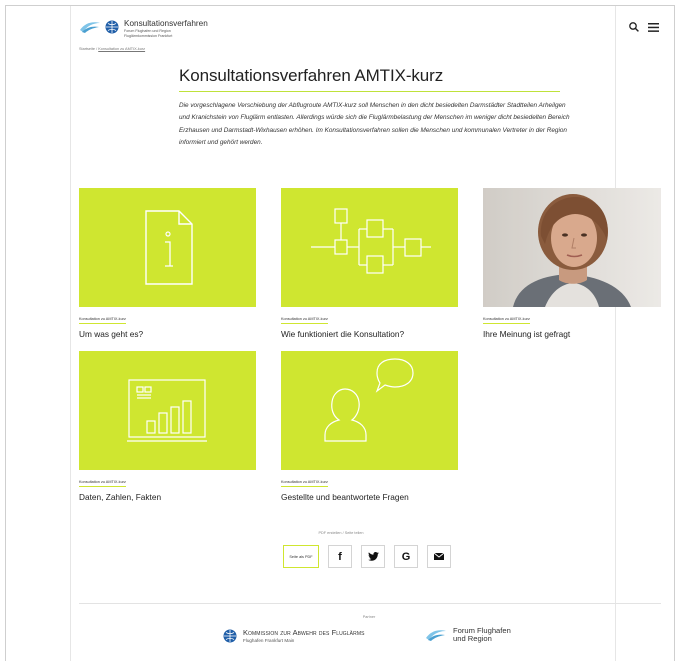 This screenshot has height=661, width=681. I want to click on bar-chart-icon, so click(167, 410).